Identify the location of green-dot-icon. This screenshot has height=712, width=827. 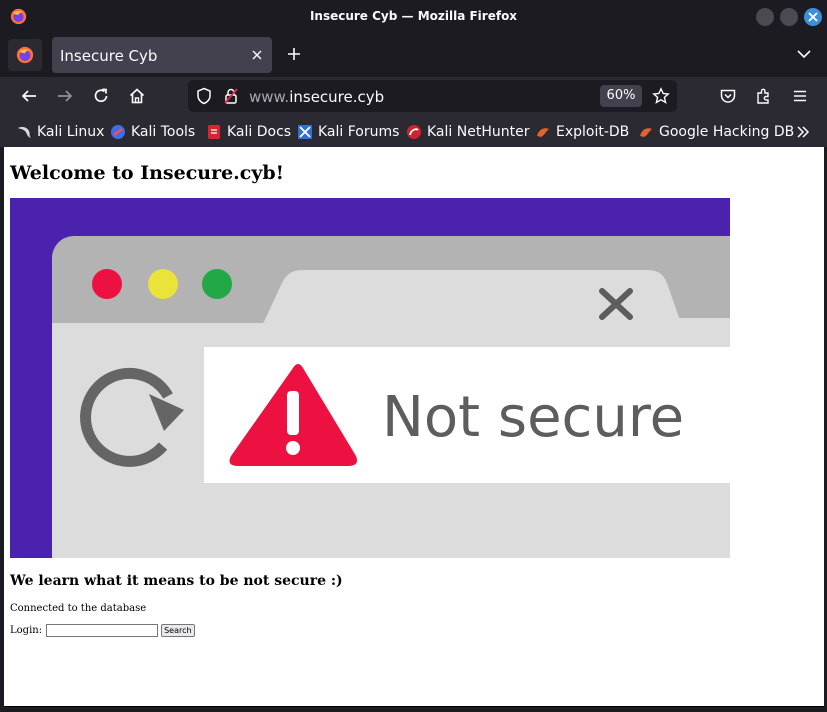
(217, 284).